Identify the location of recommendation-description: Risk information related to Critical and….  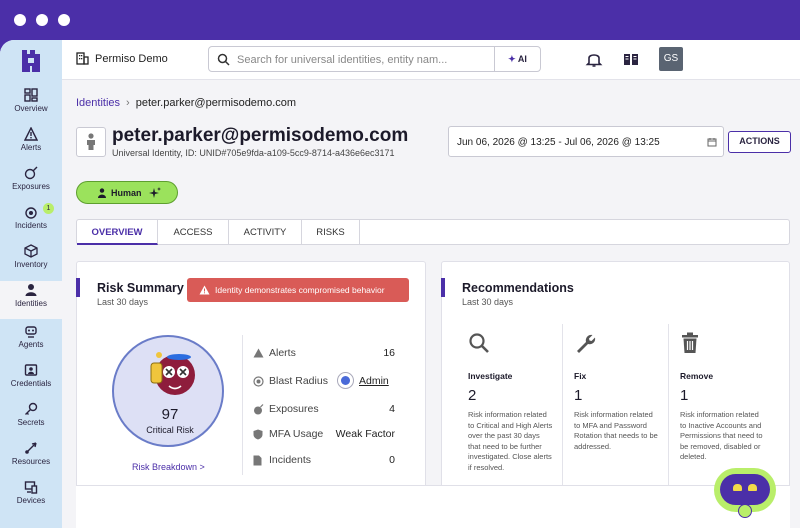
(510, 441).